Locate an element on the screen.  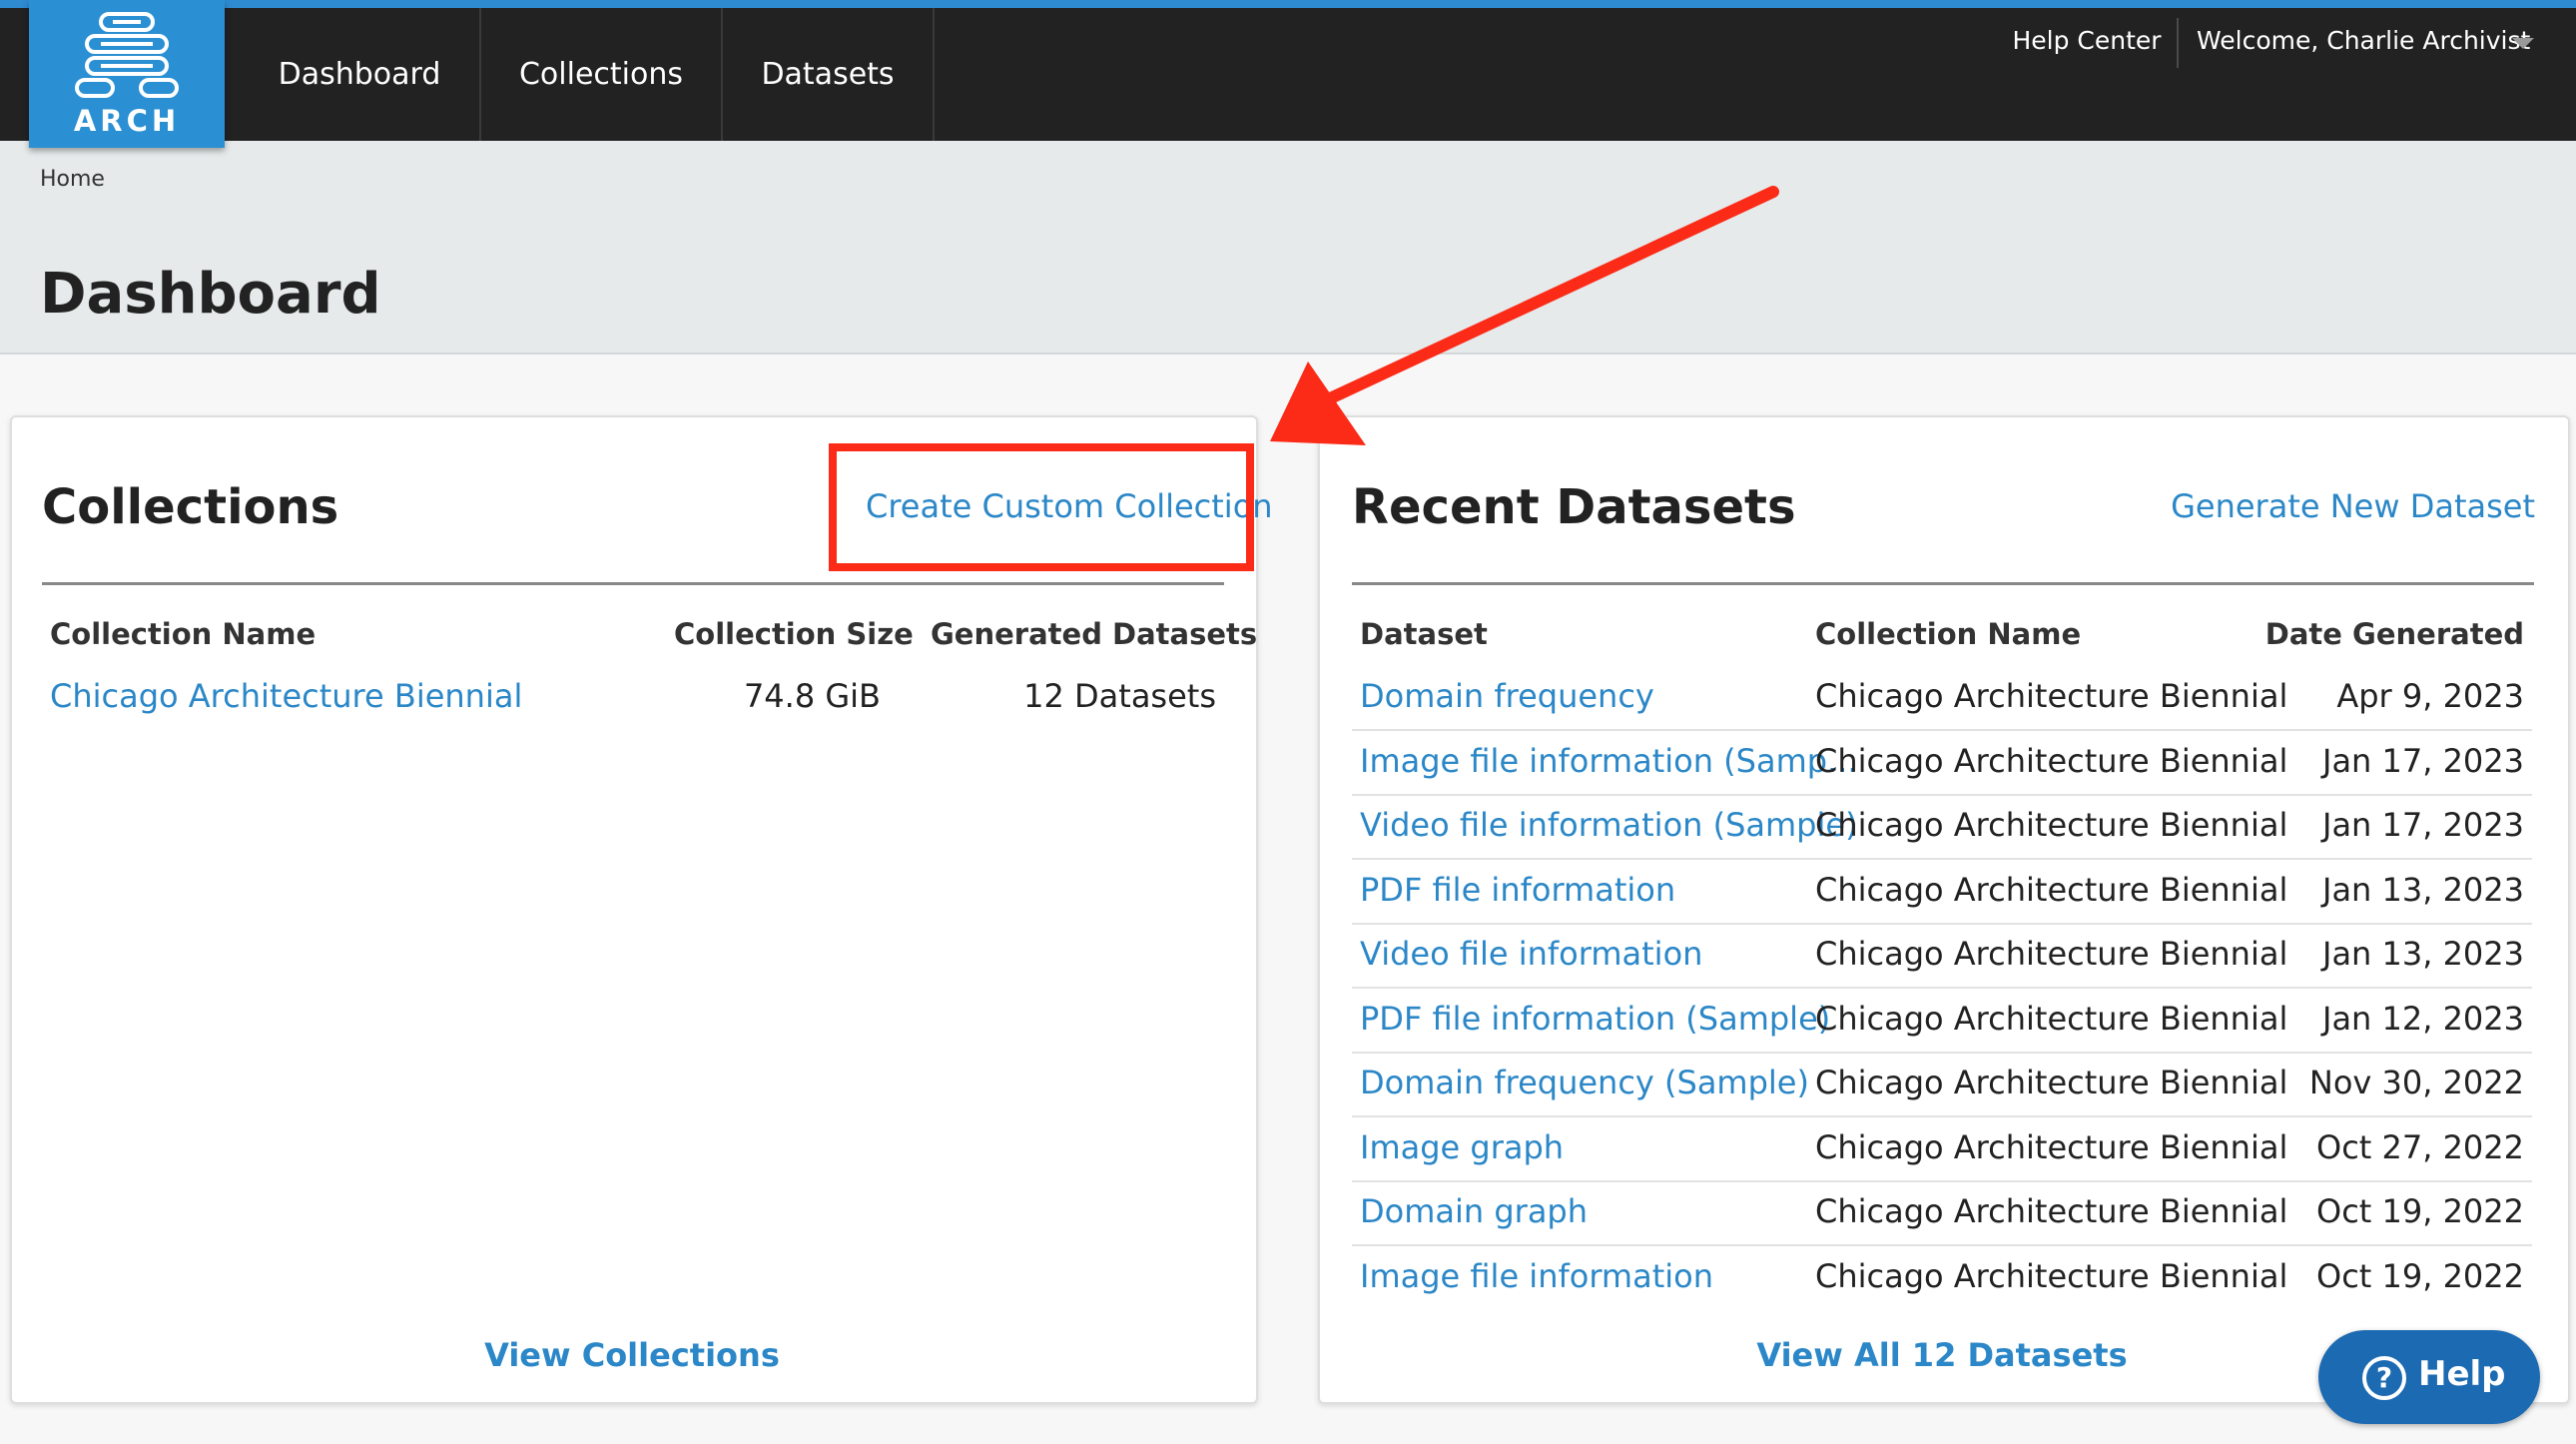
arch-logo: ARCH is located at coordinates (127, 74).